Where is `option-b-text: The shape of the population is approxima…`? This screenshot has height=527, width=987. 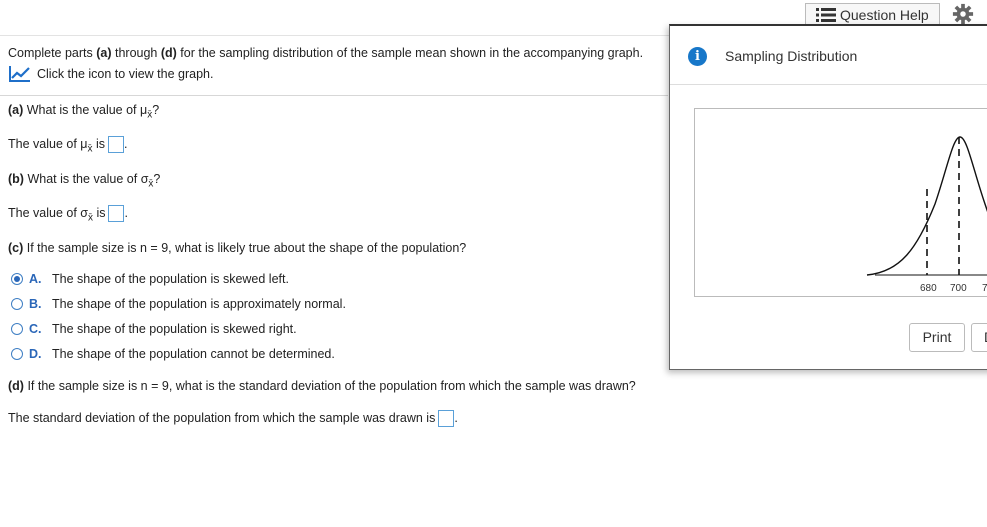 option-b-text: The shape of the population is approxima… is located at coordinates (199, 304).